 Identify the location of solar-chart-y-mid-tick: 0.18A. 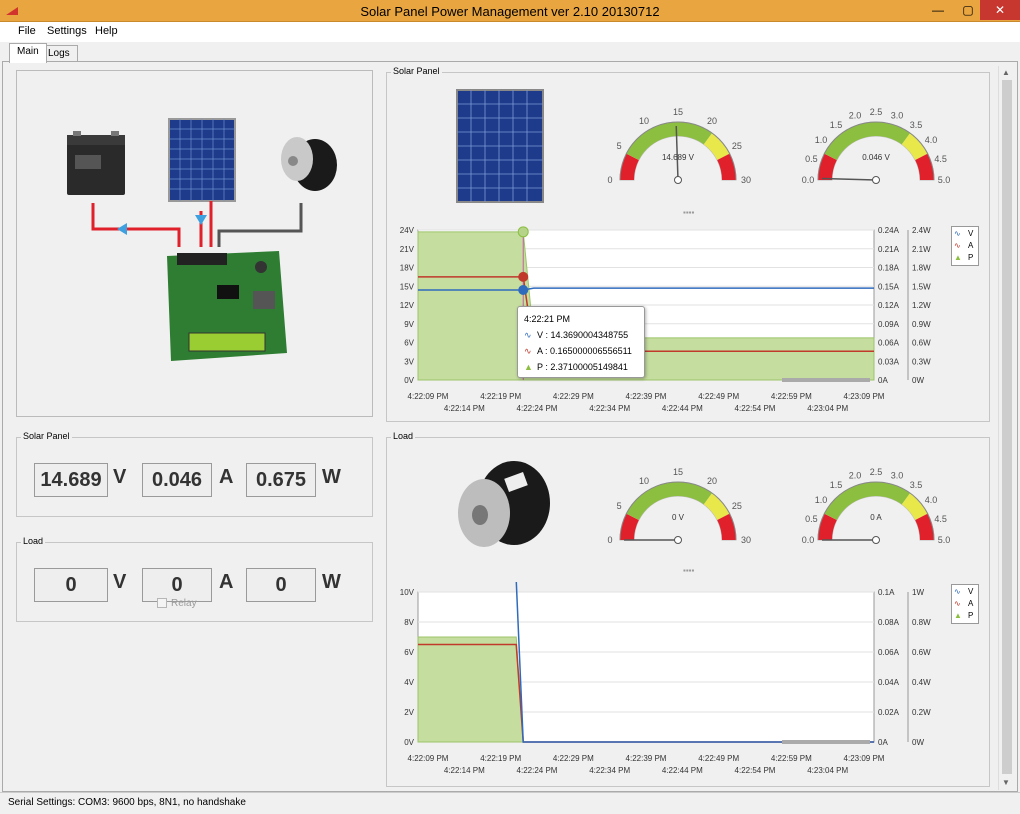
(889, 268).